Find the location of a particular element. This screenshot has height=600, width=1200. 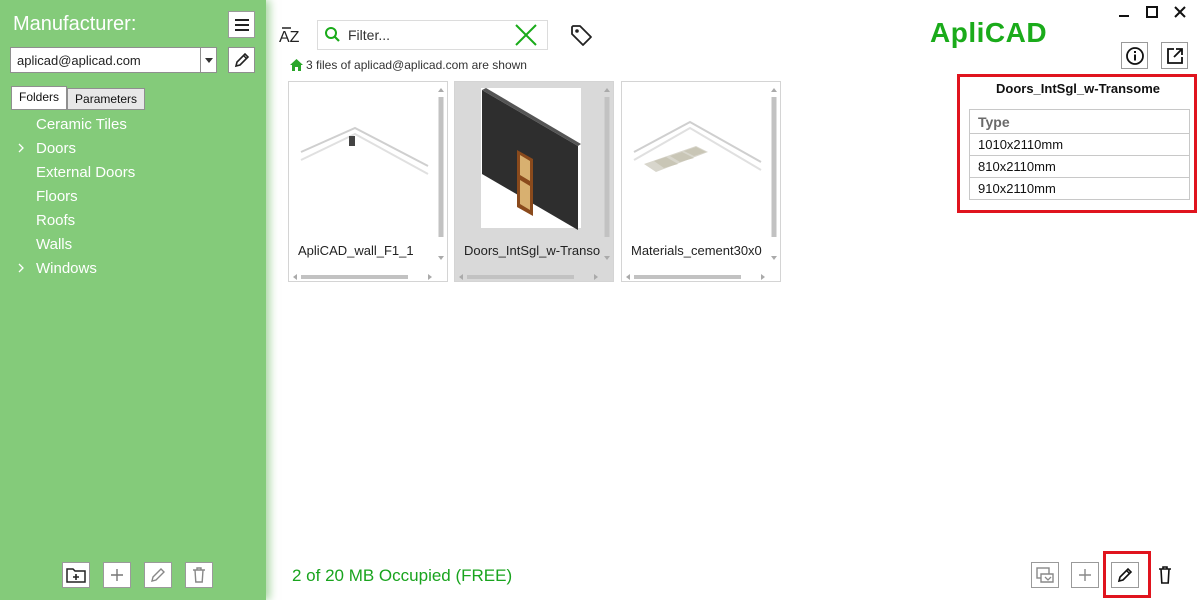

replace-file-icon is located at coordinates (1045, 575).